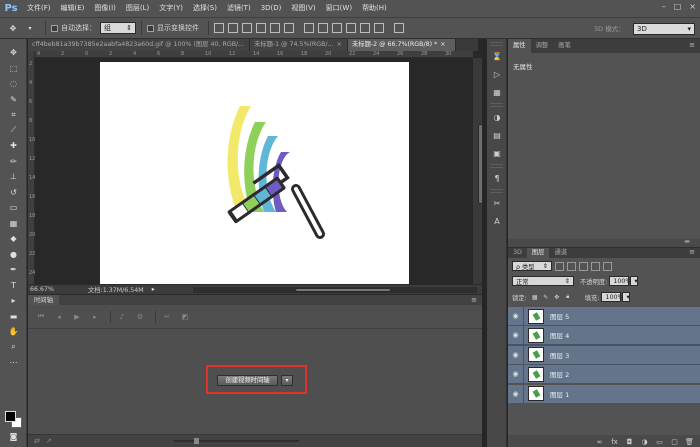 The image size is (700, 447). Describe the element at coordinates (13, 224) in the screenshot. I see `gradient-tool-icon: ▦` at that location.